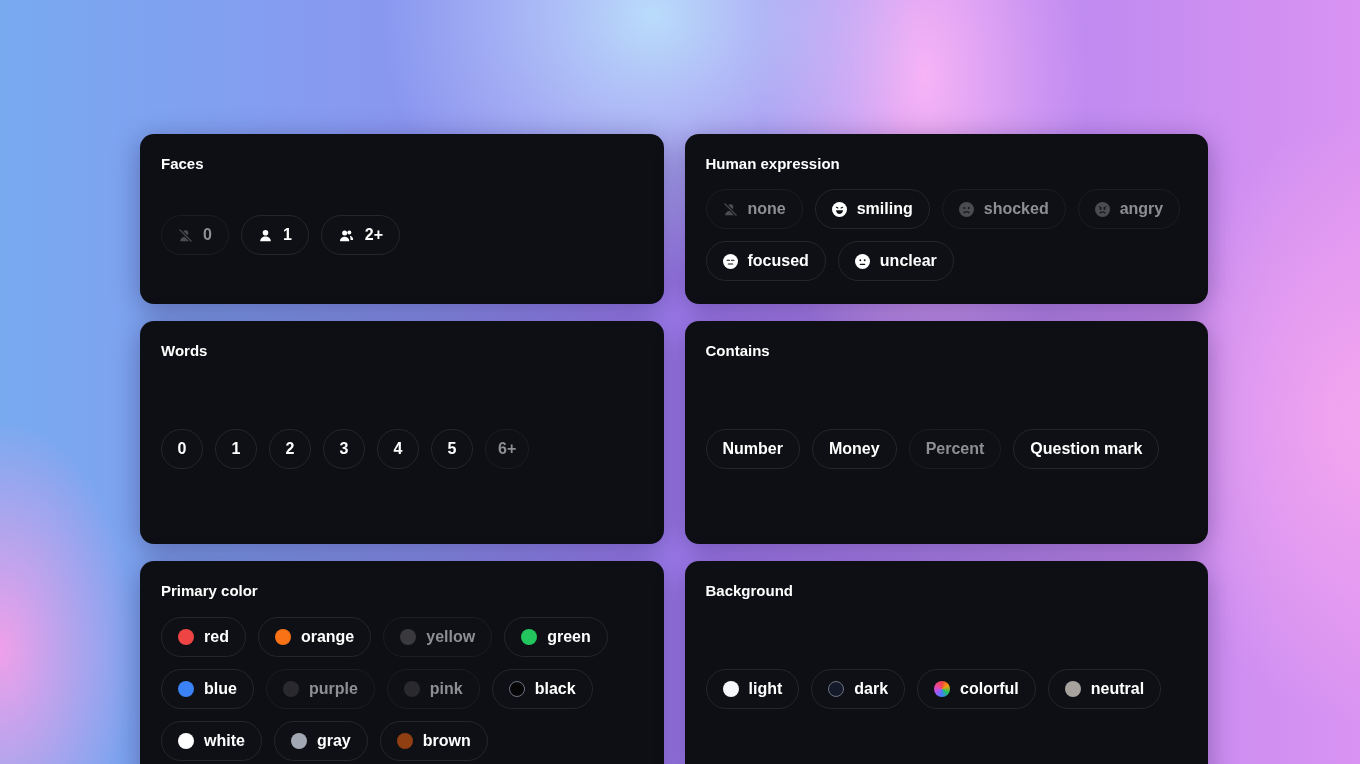 The image size is (1360, 764). I want to click on option-chip: light, so click(752, 689).